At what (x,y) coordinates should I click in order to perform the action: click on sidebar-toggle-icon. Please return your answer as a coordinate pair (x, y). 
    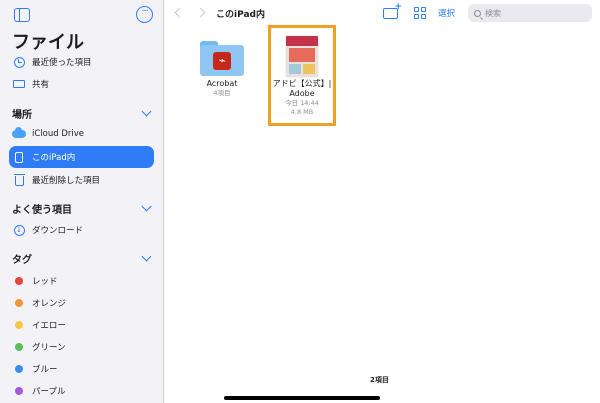
    Looking at the image, I should click on (22, 15).